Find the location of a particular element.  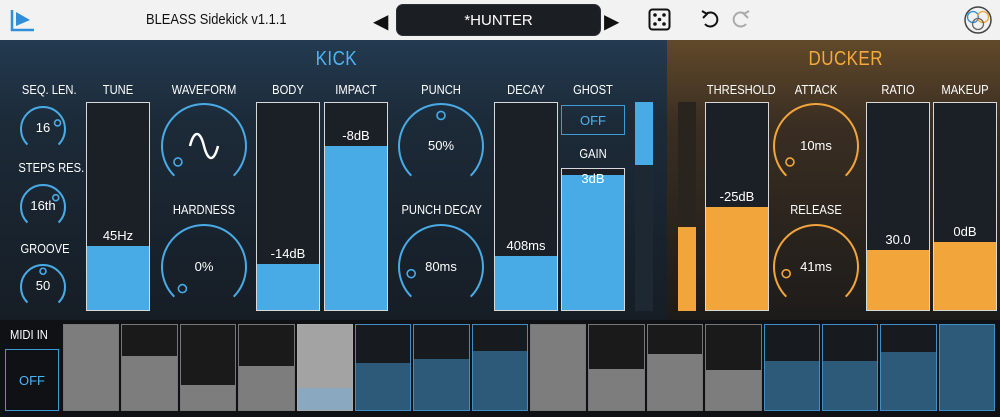

steps-res-knob: 16th is located at coordinates (43, 207).